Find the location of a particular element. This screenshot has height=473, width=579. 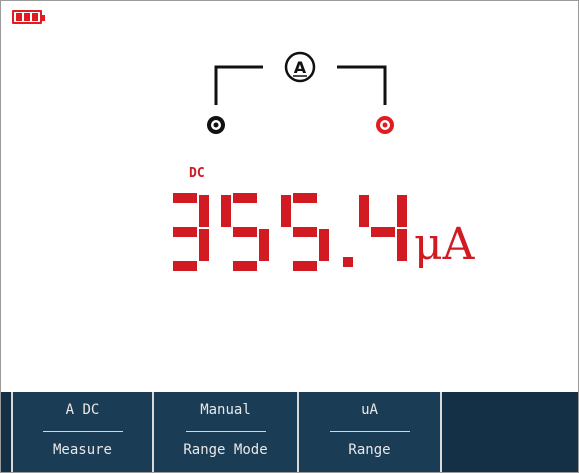

reading-decimal-point is located at coordinates (348, 262).